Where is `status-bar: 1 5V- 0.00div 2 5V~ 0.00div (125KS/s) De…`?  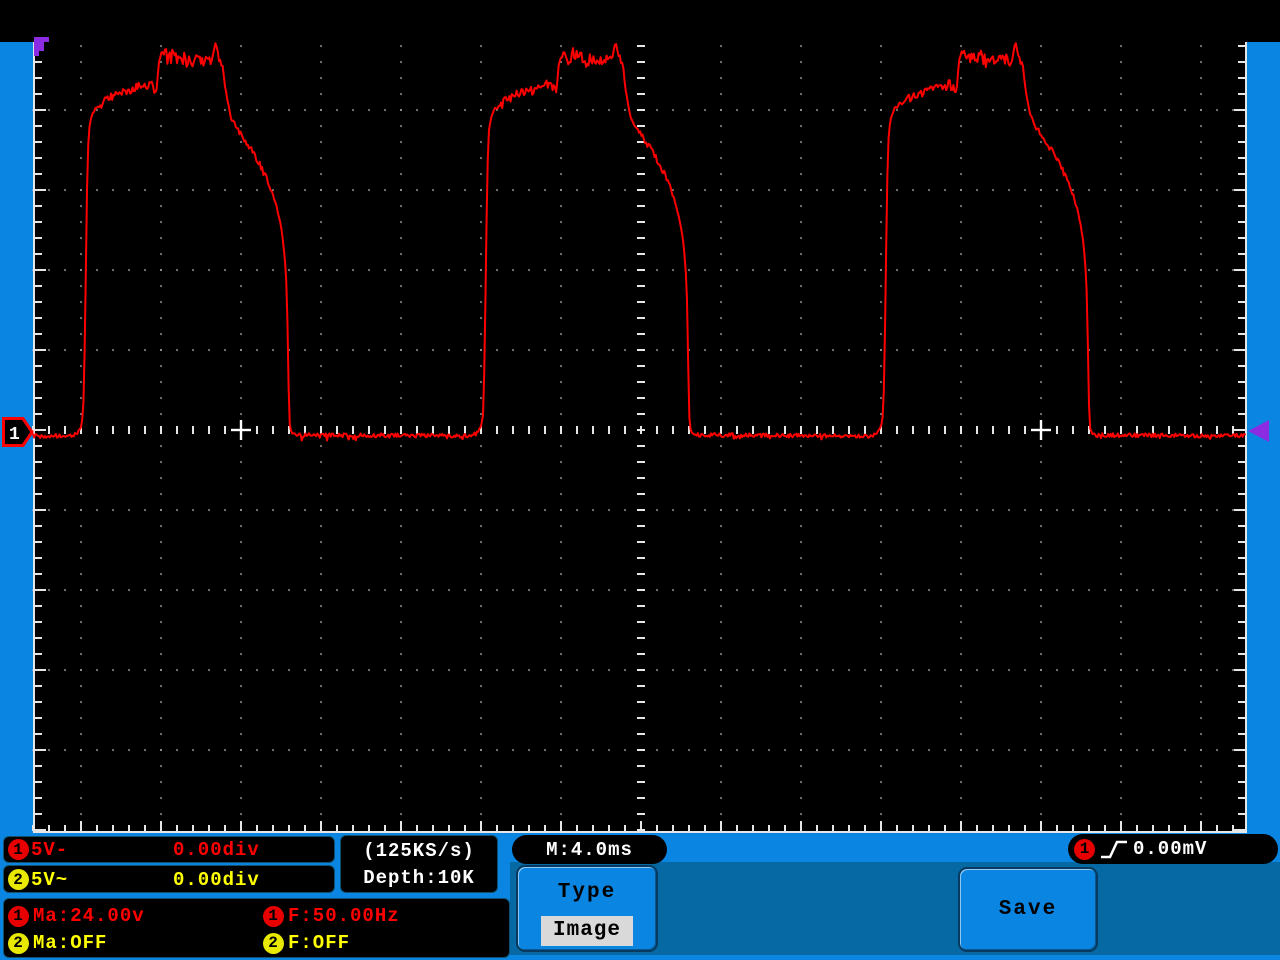 status-bar: 1 5V- 0.00div 2 5V~ 0.00div (125KS/s) De… is located at coordinates (640, 896).